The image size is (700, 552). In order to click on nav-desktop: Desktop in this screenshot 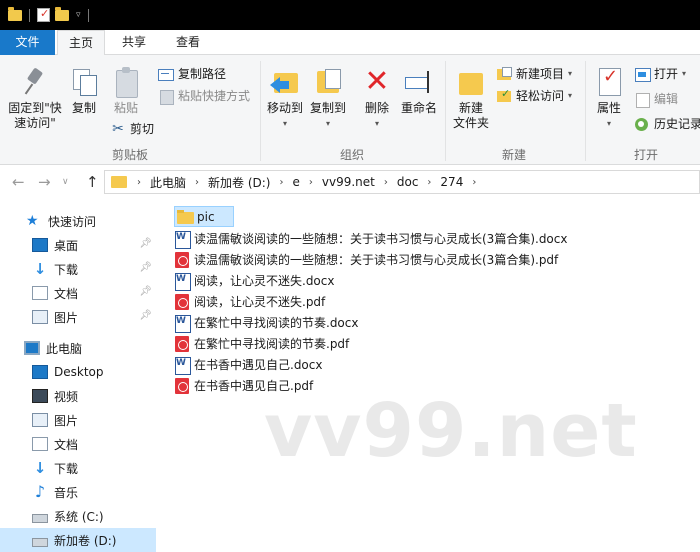, I will do `click(78, 372)`.